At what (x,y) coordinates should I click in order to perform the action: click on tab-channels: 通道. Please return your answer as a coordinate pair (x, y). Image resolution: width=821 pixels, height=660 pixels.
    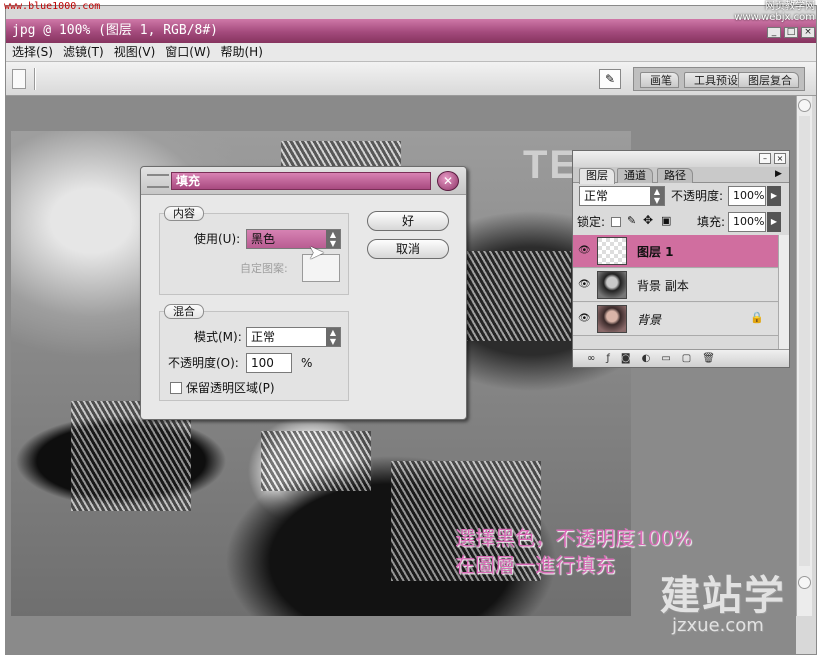
    Looking at the image, I should click on (635, 175).